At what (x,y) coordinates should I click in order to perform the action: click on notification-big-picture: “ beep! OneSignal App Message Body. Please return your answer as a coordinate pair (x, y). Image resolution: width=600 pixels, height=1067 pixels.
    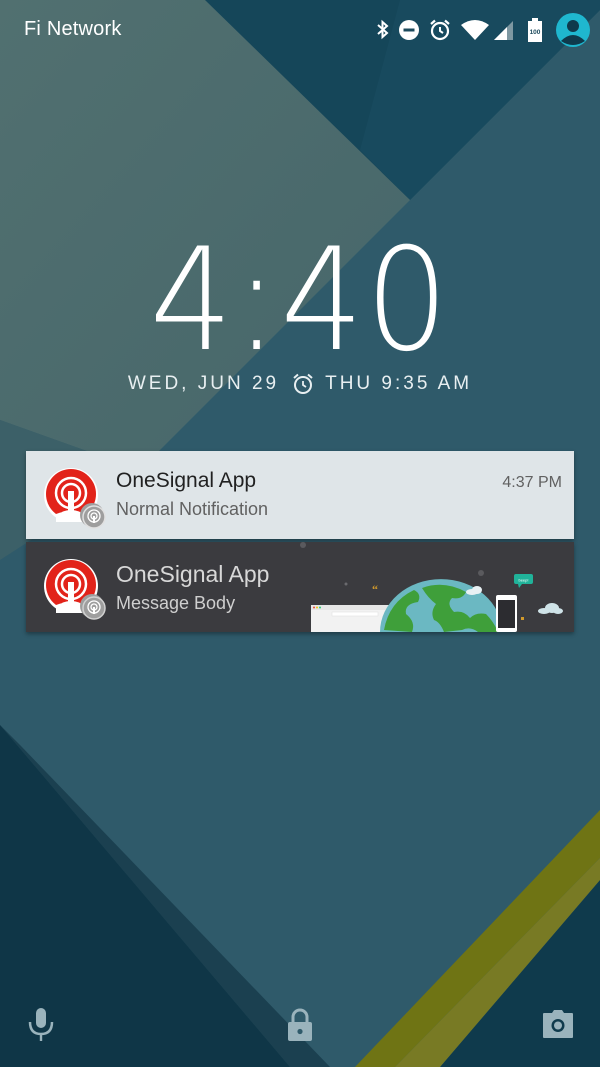
    Looking at the image, I should click on (300, 587).